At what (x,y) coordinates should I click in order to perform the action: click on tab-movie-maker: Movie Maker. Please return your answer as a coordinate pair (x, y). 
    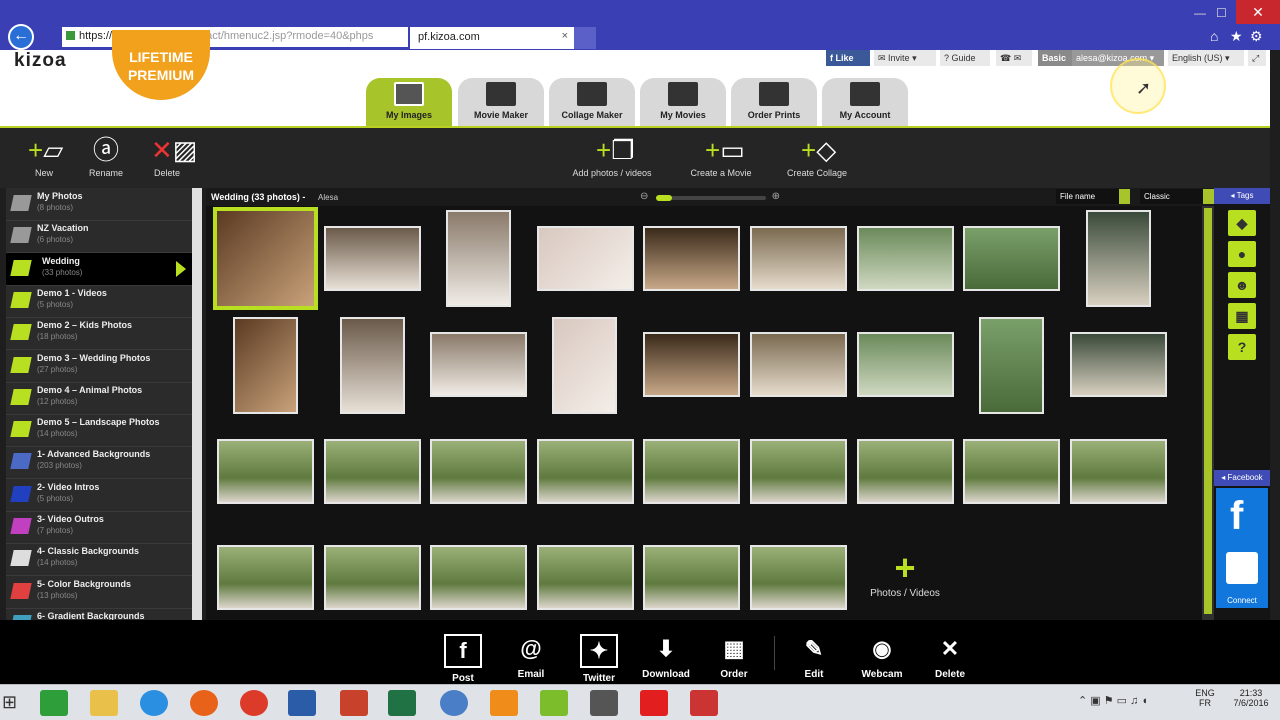
    Looking at the image, I should click on (501, 102).